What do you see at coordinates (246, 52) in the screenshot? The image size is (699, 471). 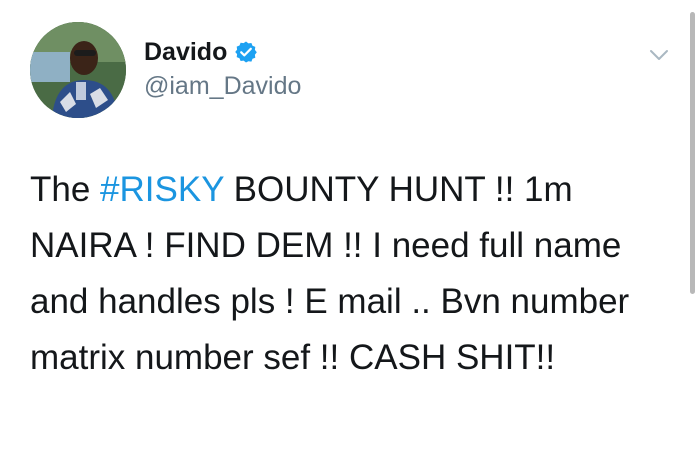 I see `verified-badge-icon` at bounding box center [246, 52].